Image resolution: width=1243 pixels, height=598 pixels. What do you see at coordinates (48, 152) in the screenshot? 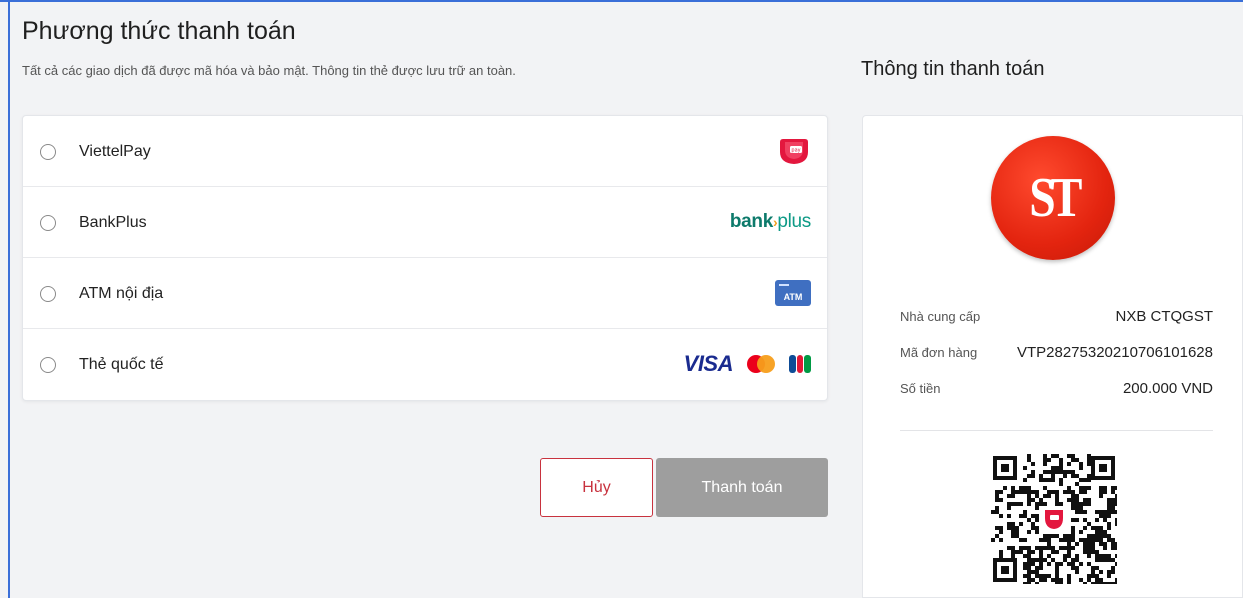
I see `radio-viettelpay` at bounding box center [48, 152].